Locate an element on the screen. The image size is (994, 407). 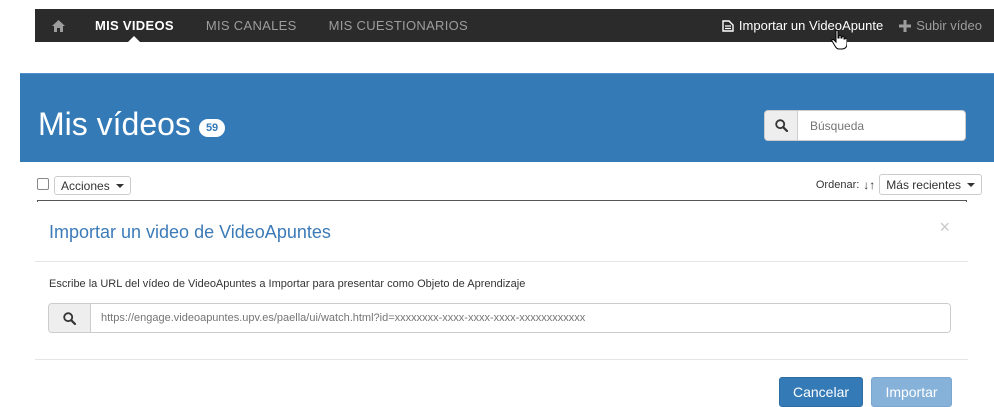
list-toolbar: Acciones Ordenar: ↓↑ Más recientes is located at coordinates (509, 185).